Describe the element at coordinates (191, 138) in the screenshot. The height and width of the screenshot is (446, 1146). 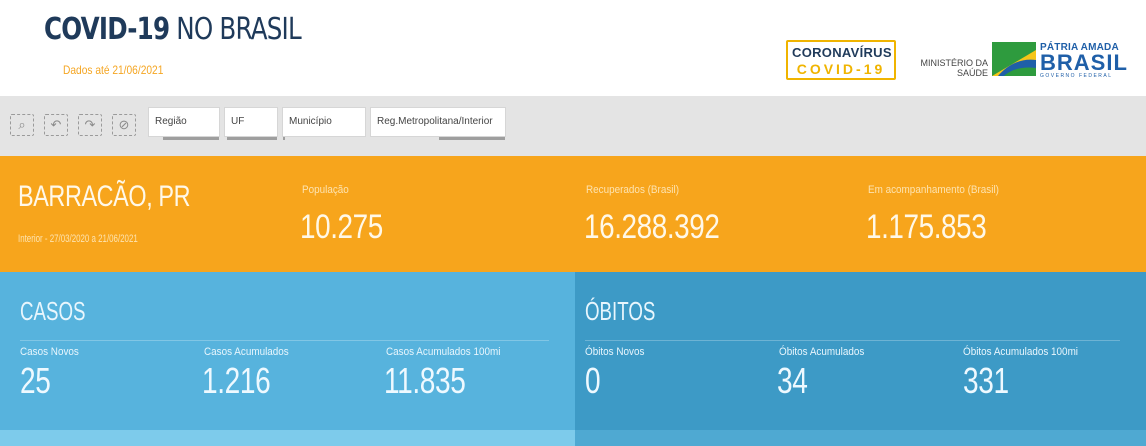
I see `filter-regiao-bar` at that location.